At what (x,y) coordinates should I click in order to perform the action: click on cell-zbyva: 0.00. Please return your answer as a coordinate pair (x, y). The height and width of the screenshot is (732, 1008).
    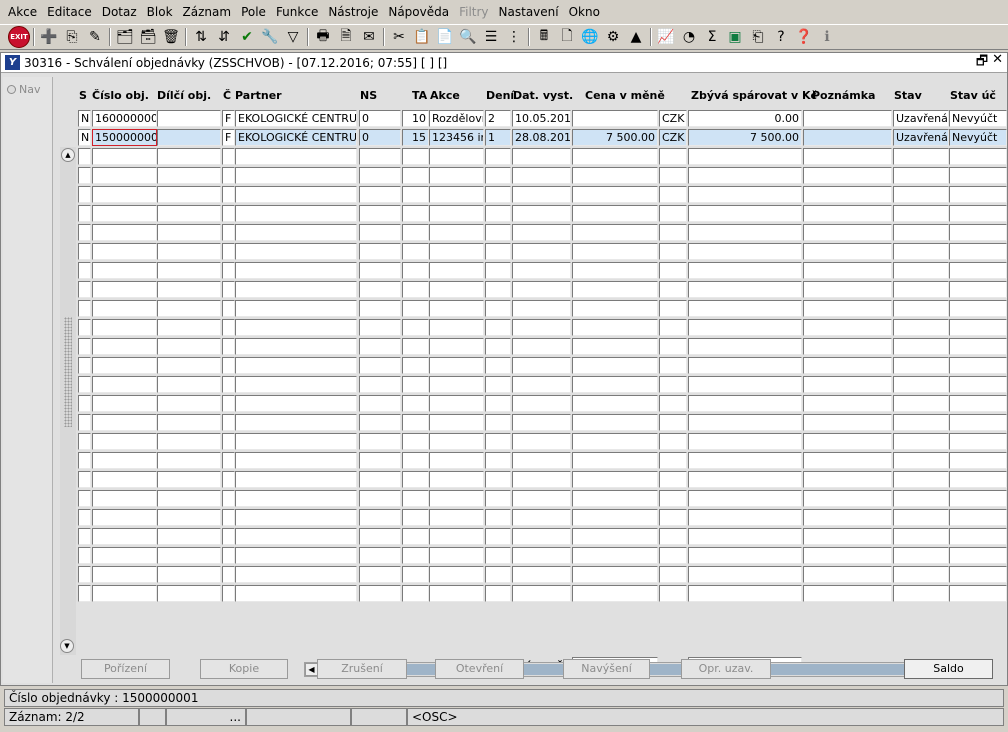
    Looking at the image, I should click on (745, 118).